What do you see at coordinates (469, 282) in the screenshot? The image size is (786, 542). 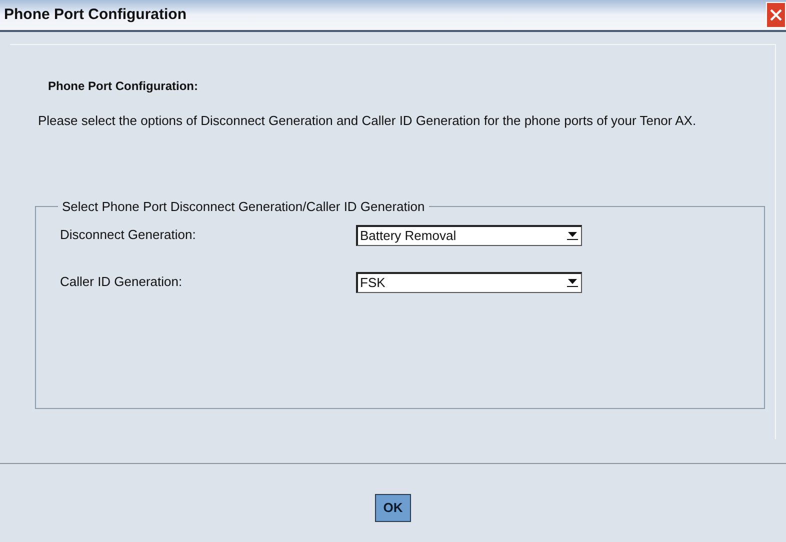 I see `dropdown: FSK` at bounding box center [469, 282].